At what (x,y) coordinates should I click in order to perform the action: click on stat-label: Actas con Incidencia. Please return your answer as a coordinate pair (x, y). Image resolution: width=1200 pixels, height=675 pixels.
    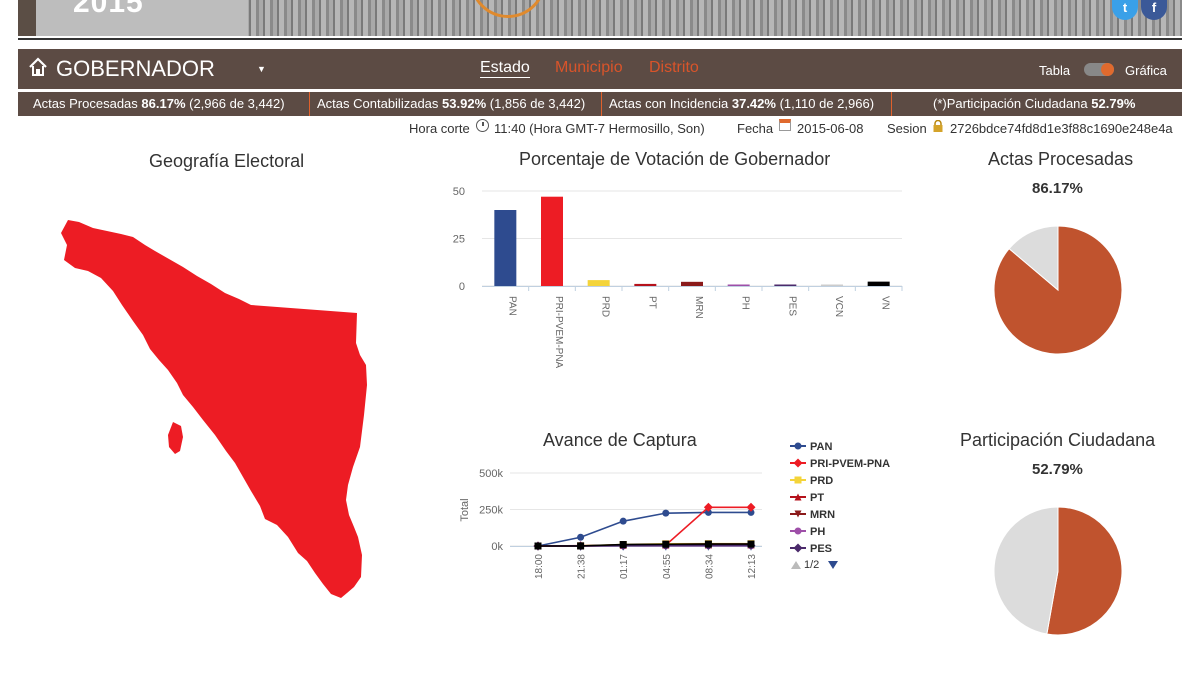
    Looking at the image, I should click on (669, 103).